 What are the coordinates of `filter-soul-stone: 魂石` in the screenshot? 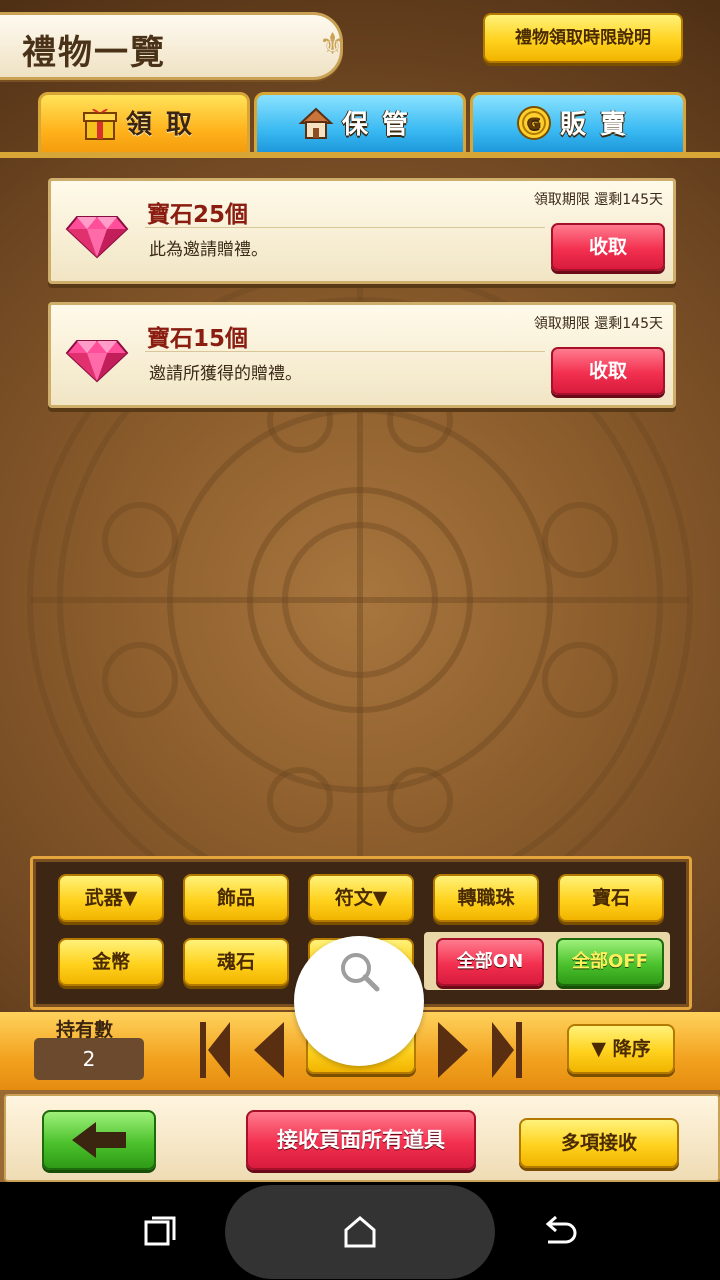 It's located at (236, 962).